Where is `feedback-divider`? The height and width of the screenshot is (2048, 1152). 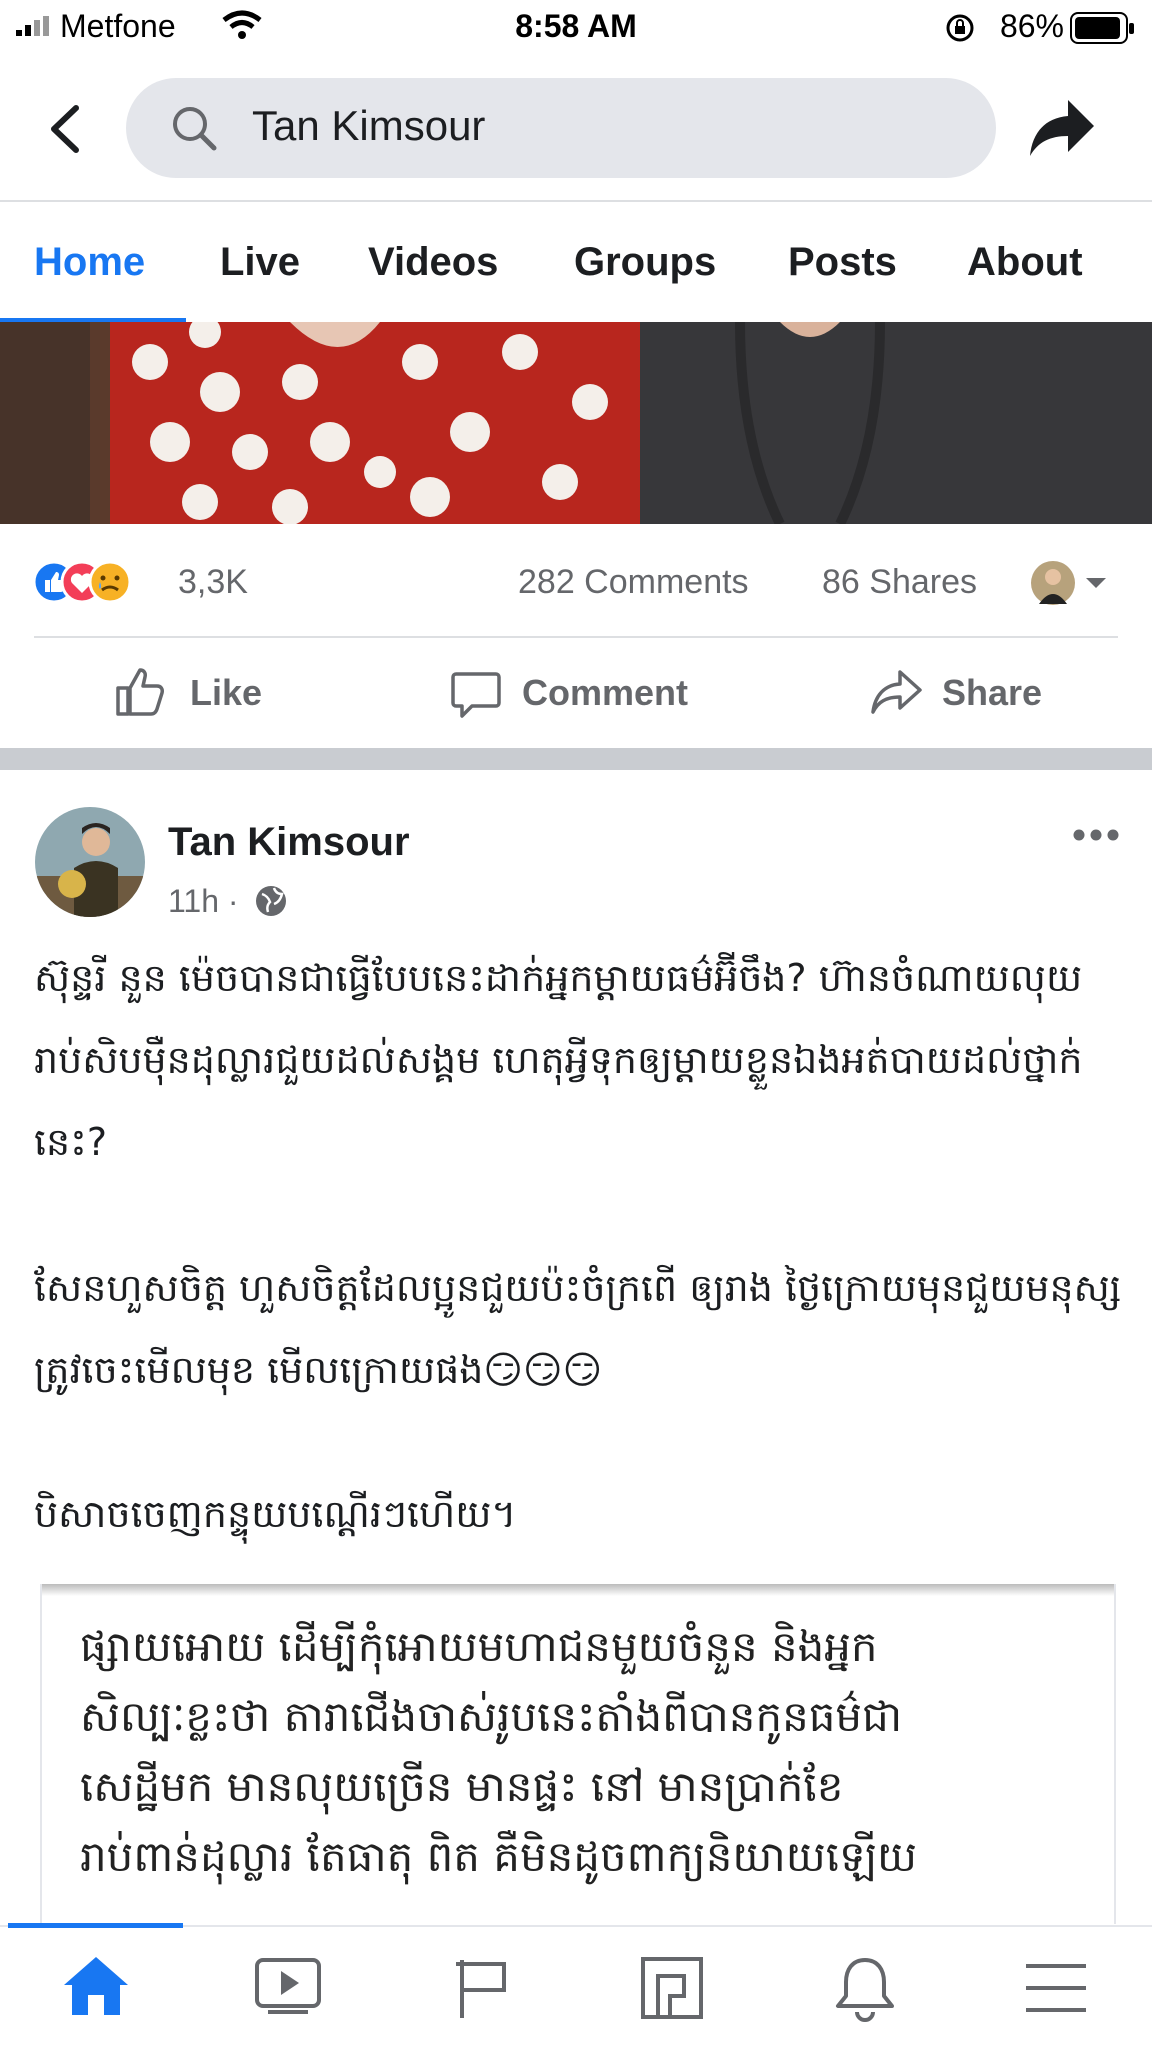 feedback-divider is located at coordinates (576, 637).